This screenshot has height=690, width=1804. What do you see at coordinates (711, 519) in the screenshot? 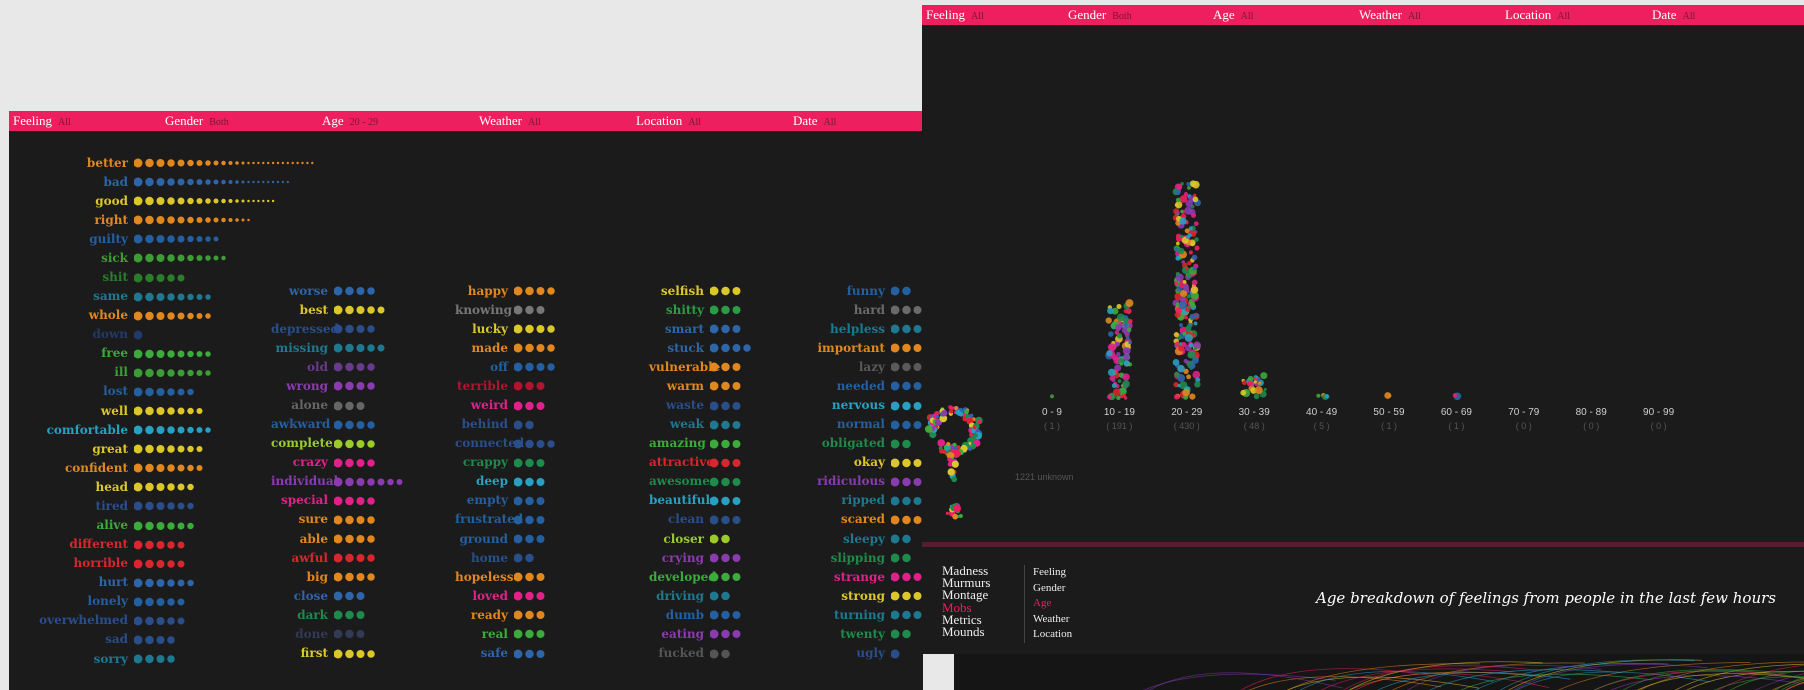
I see `feeling-row: clean` at bounding box center [711, 519].